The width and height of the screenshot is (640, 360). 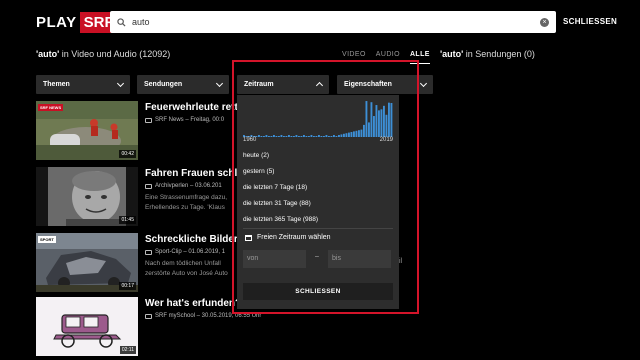 What do you see at coordinates (87, 196) in the screenshot?
I see `video-thumbnail: 01:45` at bounding box center [87, 196].